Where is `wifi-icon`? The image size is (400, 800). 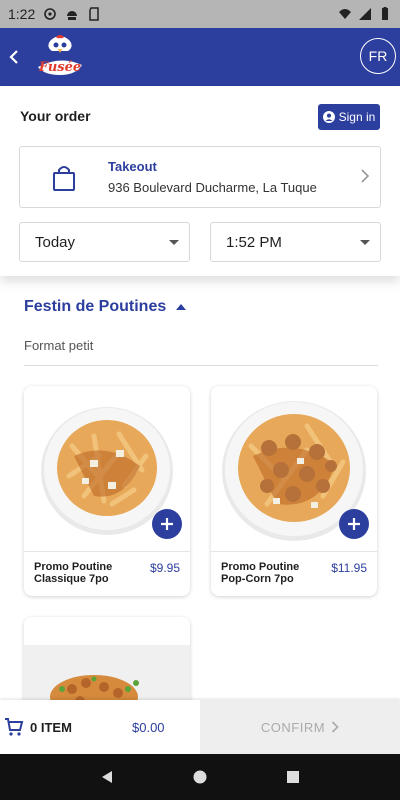 wifi-icon is located at coordinates (345, 14).